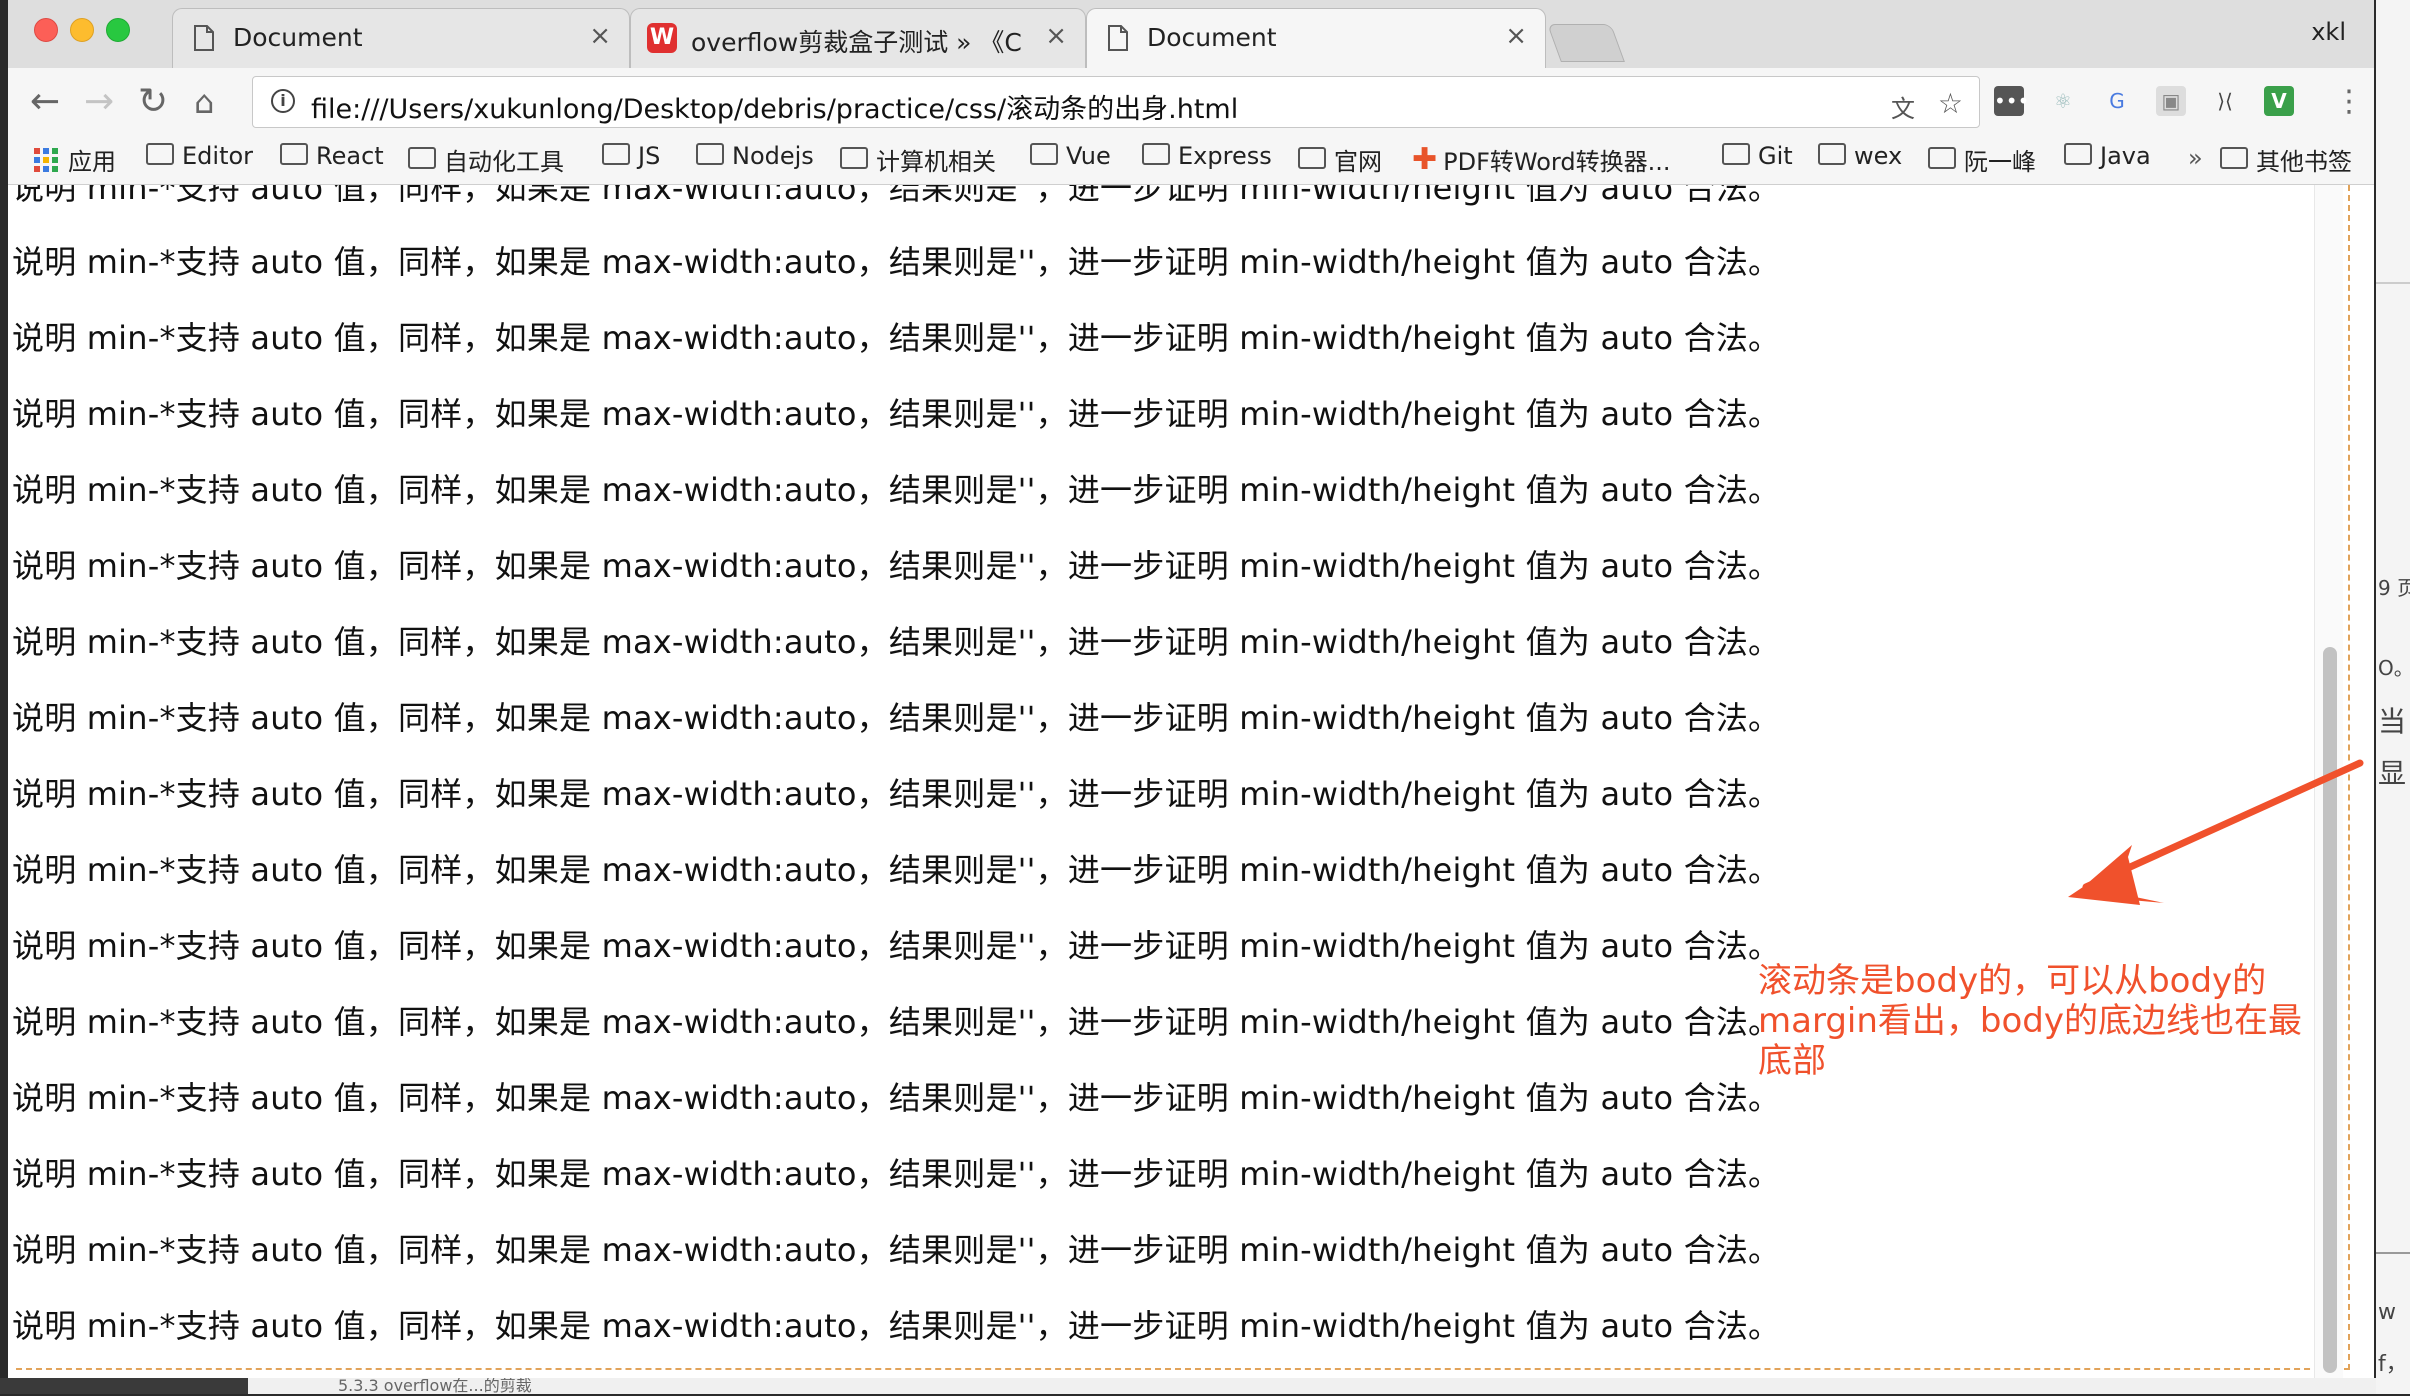 The width and height of the screenshot is (2410, 1396). Describe the element at coordinates (755, 160) in the screenshot. I see `bookmark-nodejs: Nodejs` at that location.